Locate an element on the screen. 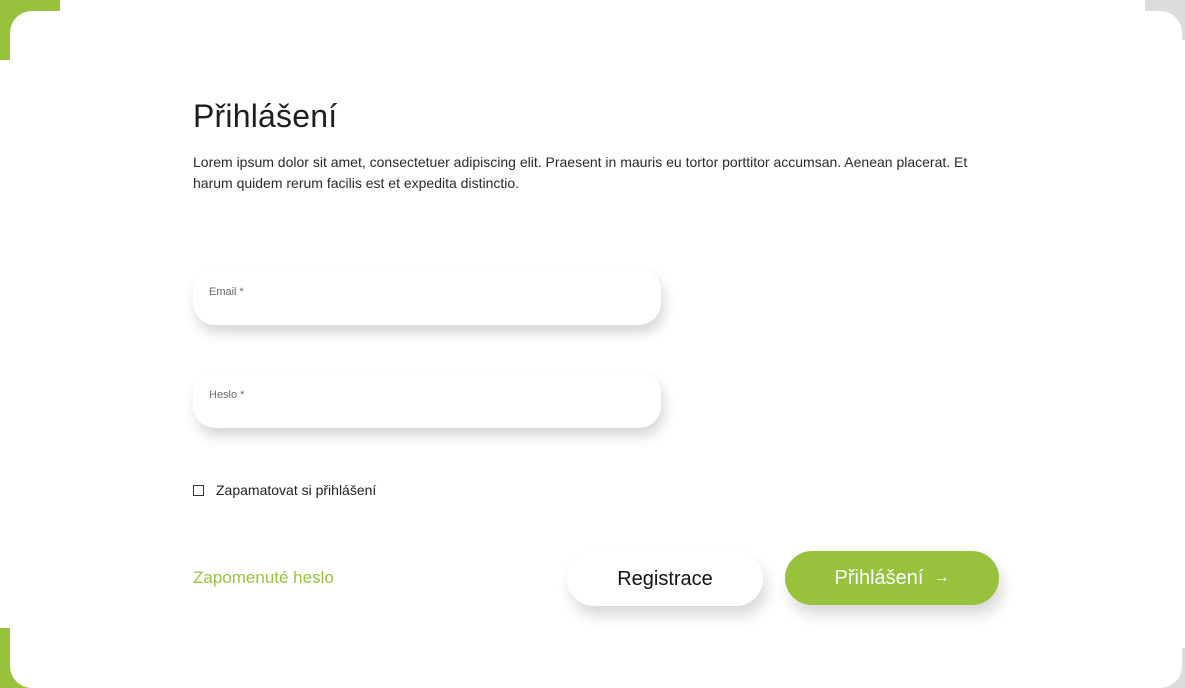  password-field: Heslo * is located at coordinates (427, 399).